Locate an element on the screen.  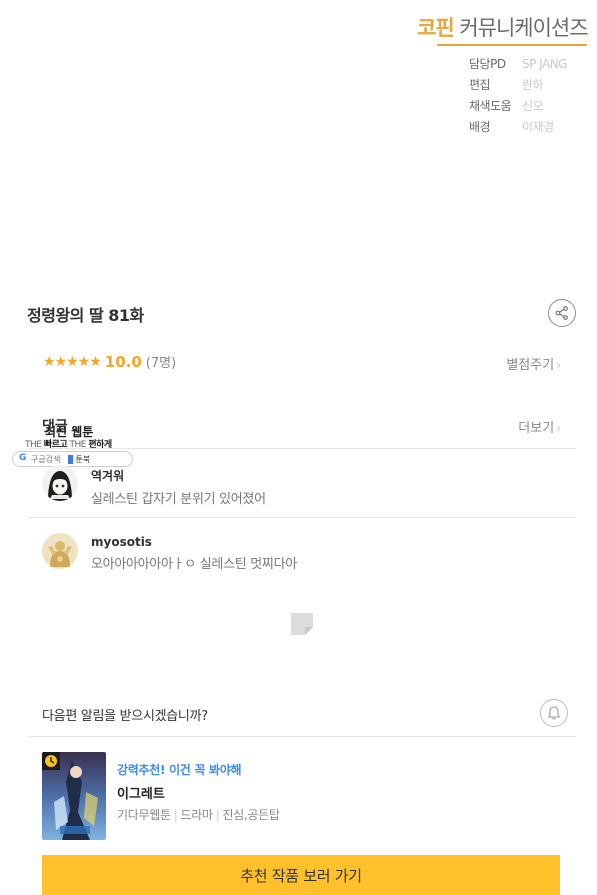
credit-row: 편집 란하 is located at coordinates (528, 85).